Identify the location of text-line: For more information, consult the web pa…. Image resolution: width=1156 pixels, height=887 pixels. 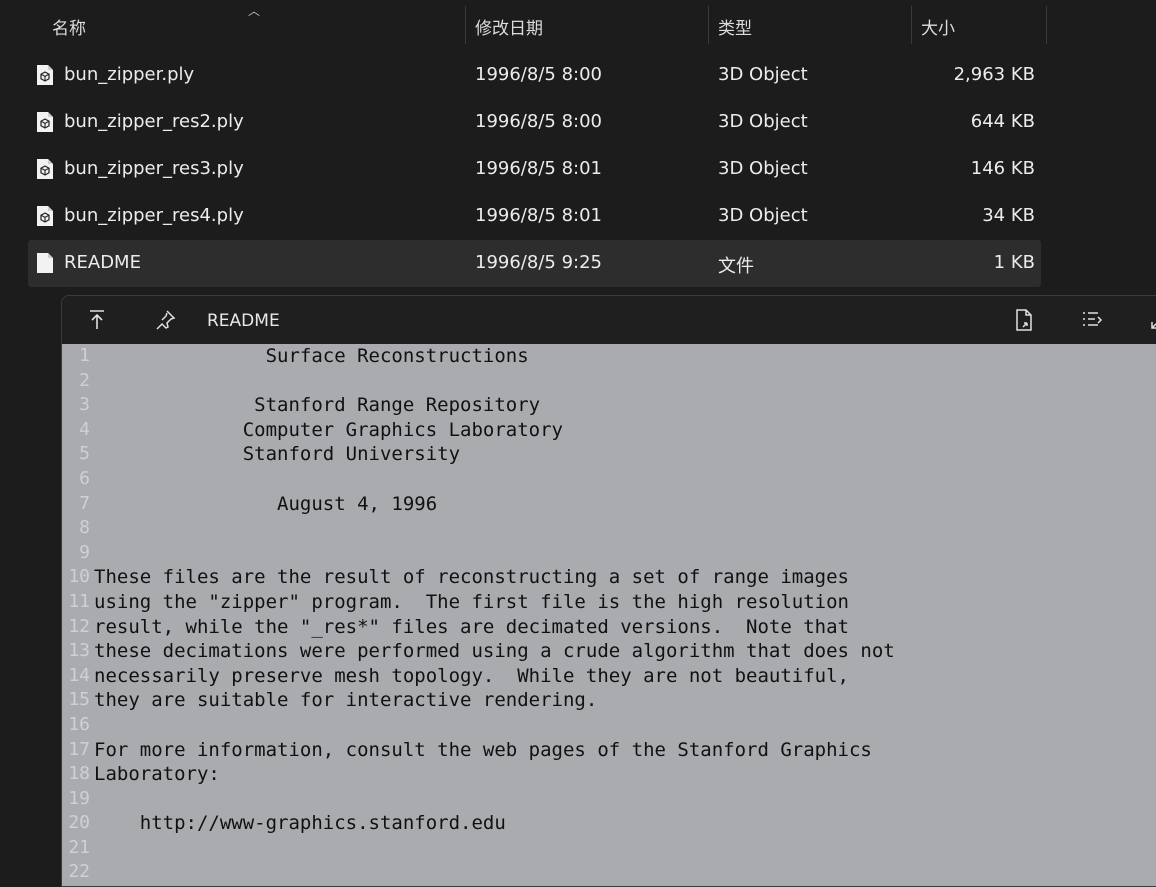
(483, 749).